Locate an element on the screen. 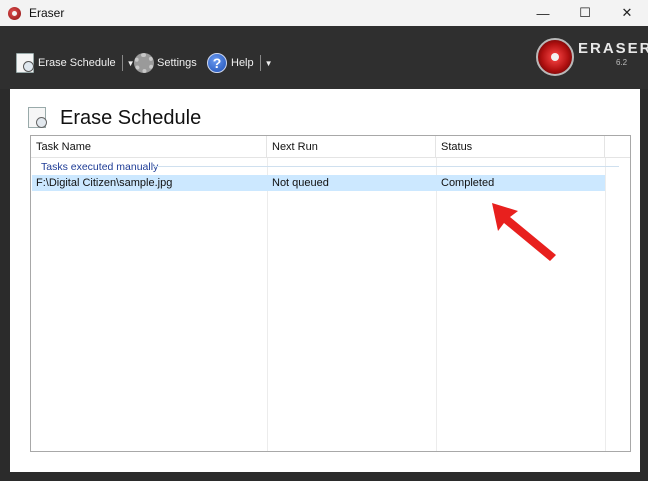 The width and height of the screenshot is (648, 481). window-title: Eraser is located at coordinates (47, 13).